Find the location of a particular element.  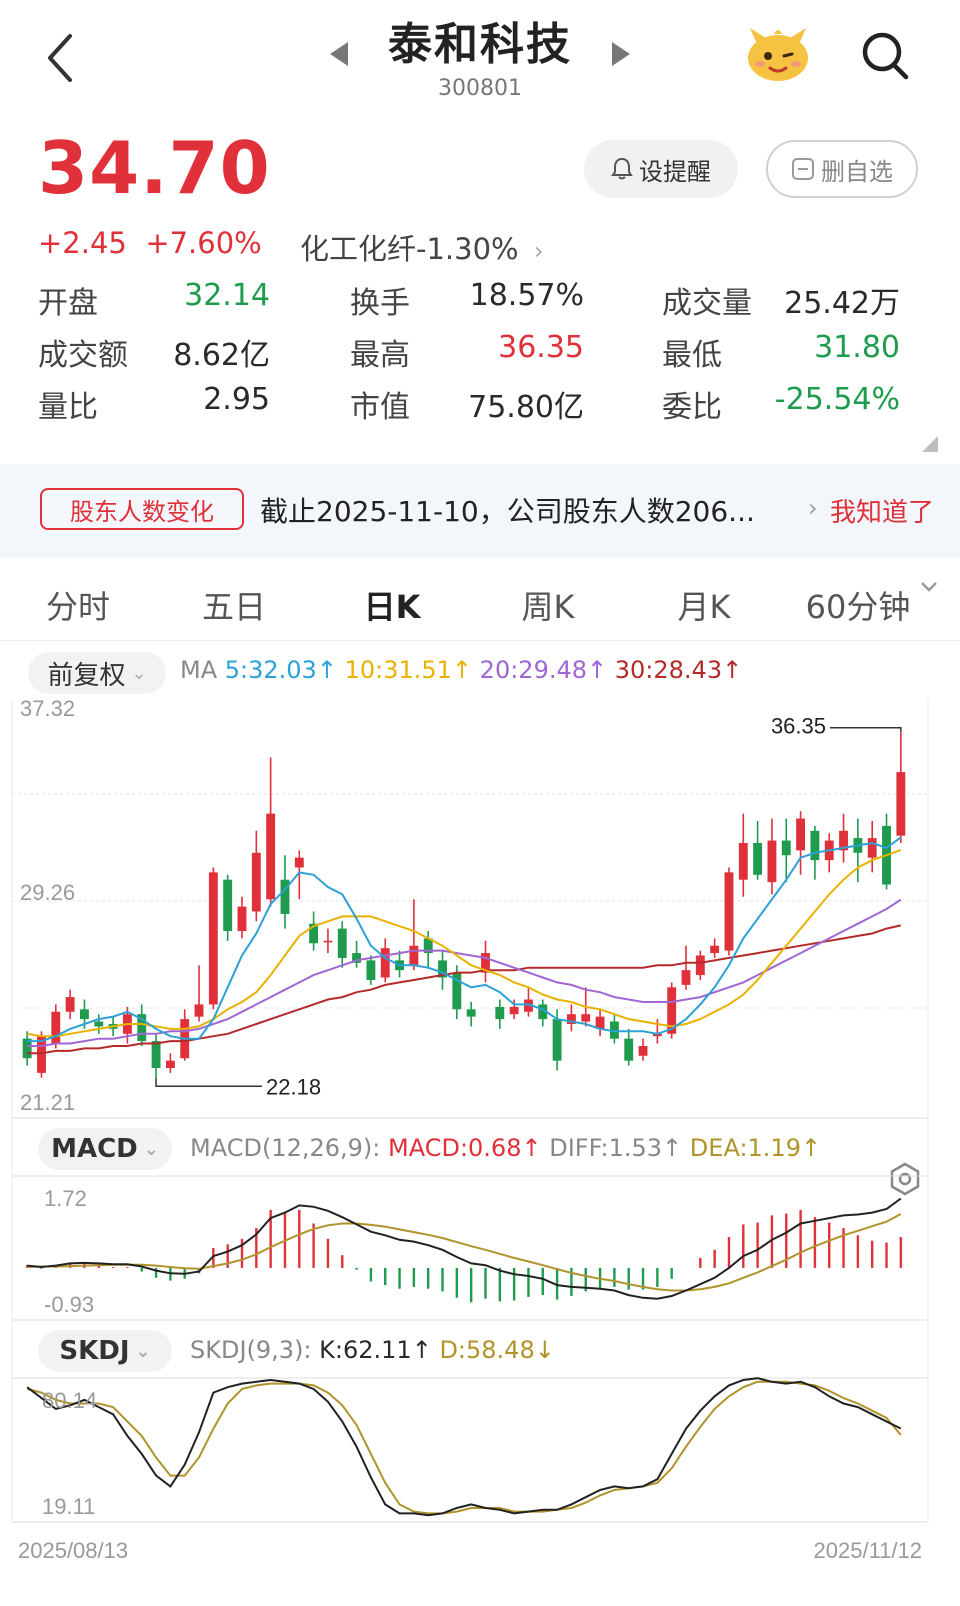

search-icon is located at coordinates (885, 56).